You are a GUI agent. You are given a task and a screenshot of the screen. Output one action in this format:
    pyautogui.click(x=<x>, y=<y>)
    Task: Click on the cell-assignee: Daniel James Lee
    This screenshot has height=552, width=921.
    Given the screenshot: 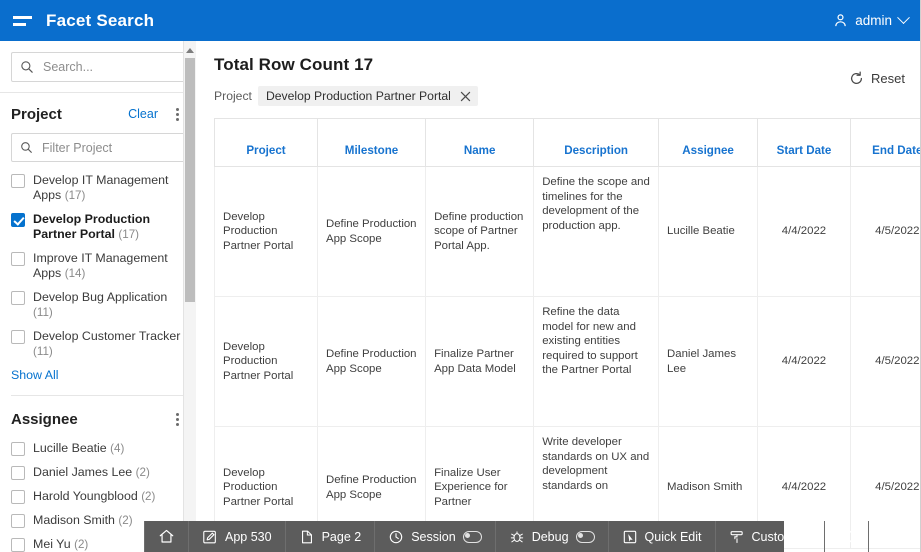 What is the action you would take?
    pyautogui.click(x=708, y=361)
    